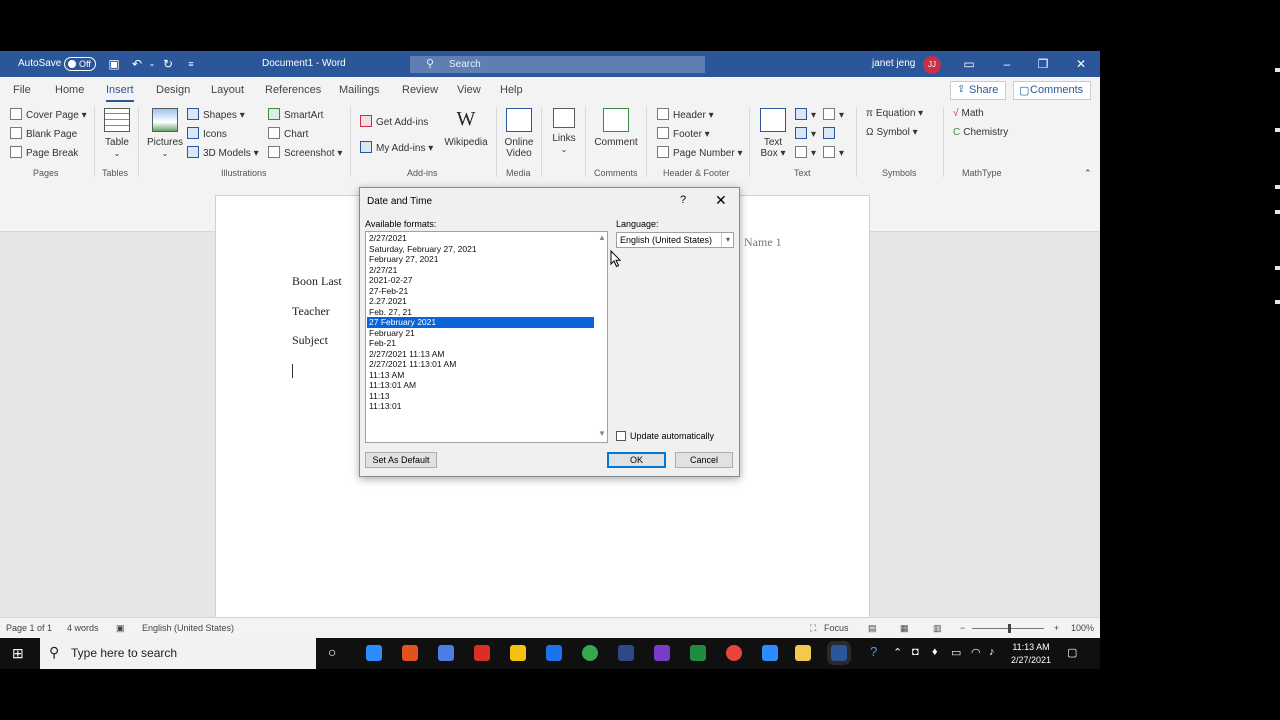  What do you see at coordinates (480, 396) in the screenshot?
I see `format-option: 11:13` at bounding box center [480, 396].